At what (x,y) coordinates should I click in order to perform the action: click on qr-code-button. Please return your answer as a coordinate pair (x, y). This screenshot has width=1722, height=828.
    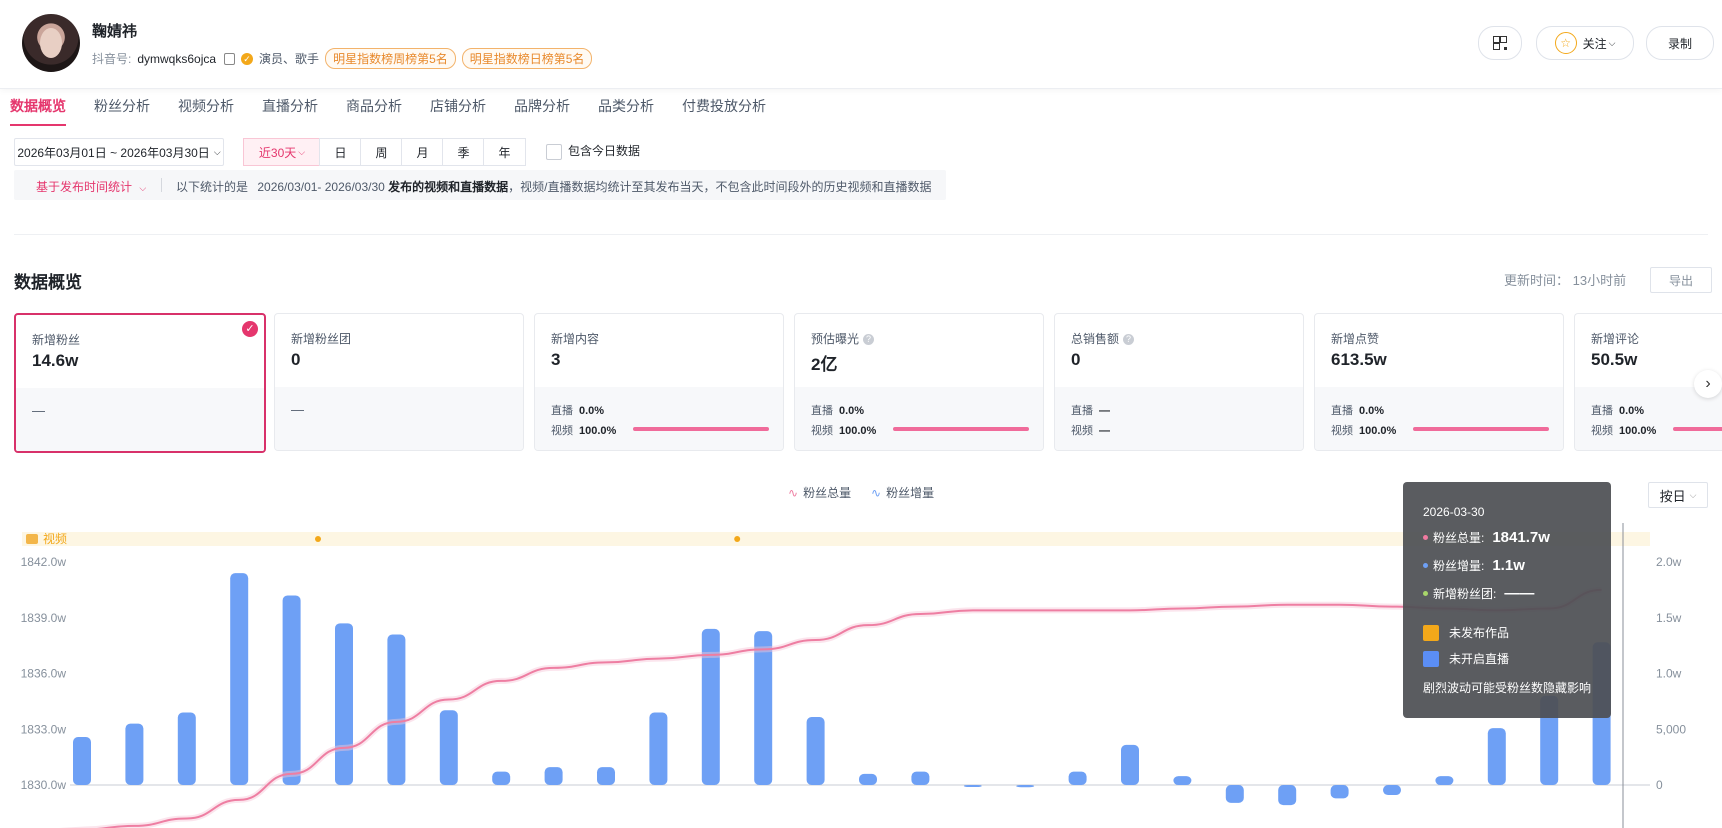
    Looking at the image, I should click on (1500, 43).